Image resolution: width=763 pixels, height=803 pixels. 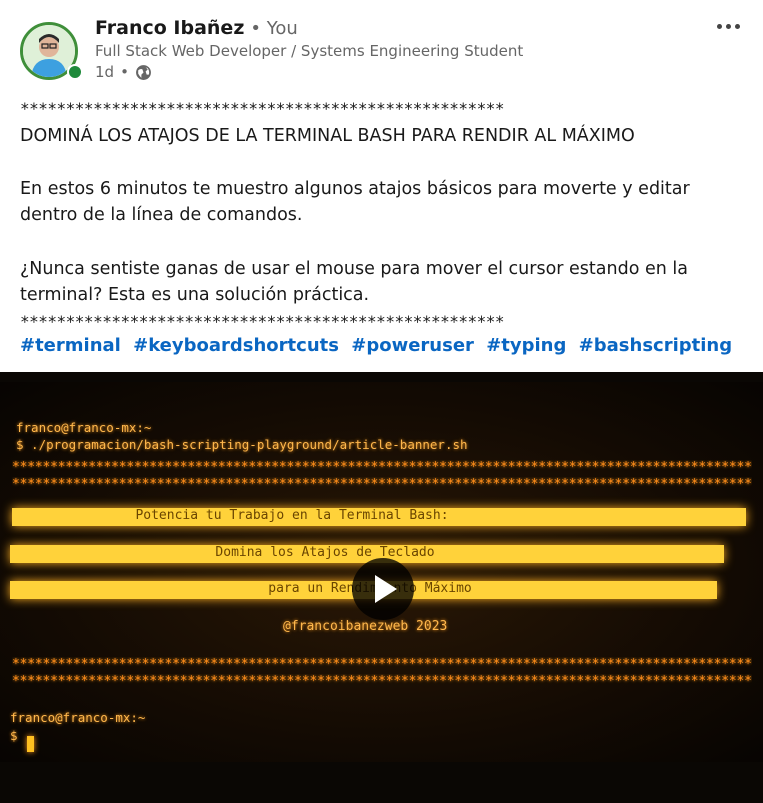 What do you see at coordinates (236, 345) in the screenshot?
I see `hashtag-keyboardshortcuts: #keyboardshortcuts` at bounding box center [236, 345].